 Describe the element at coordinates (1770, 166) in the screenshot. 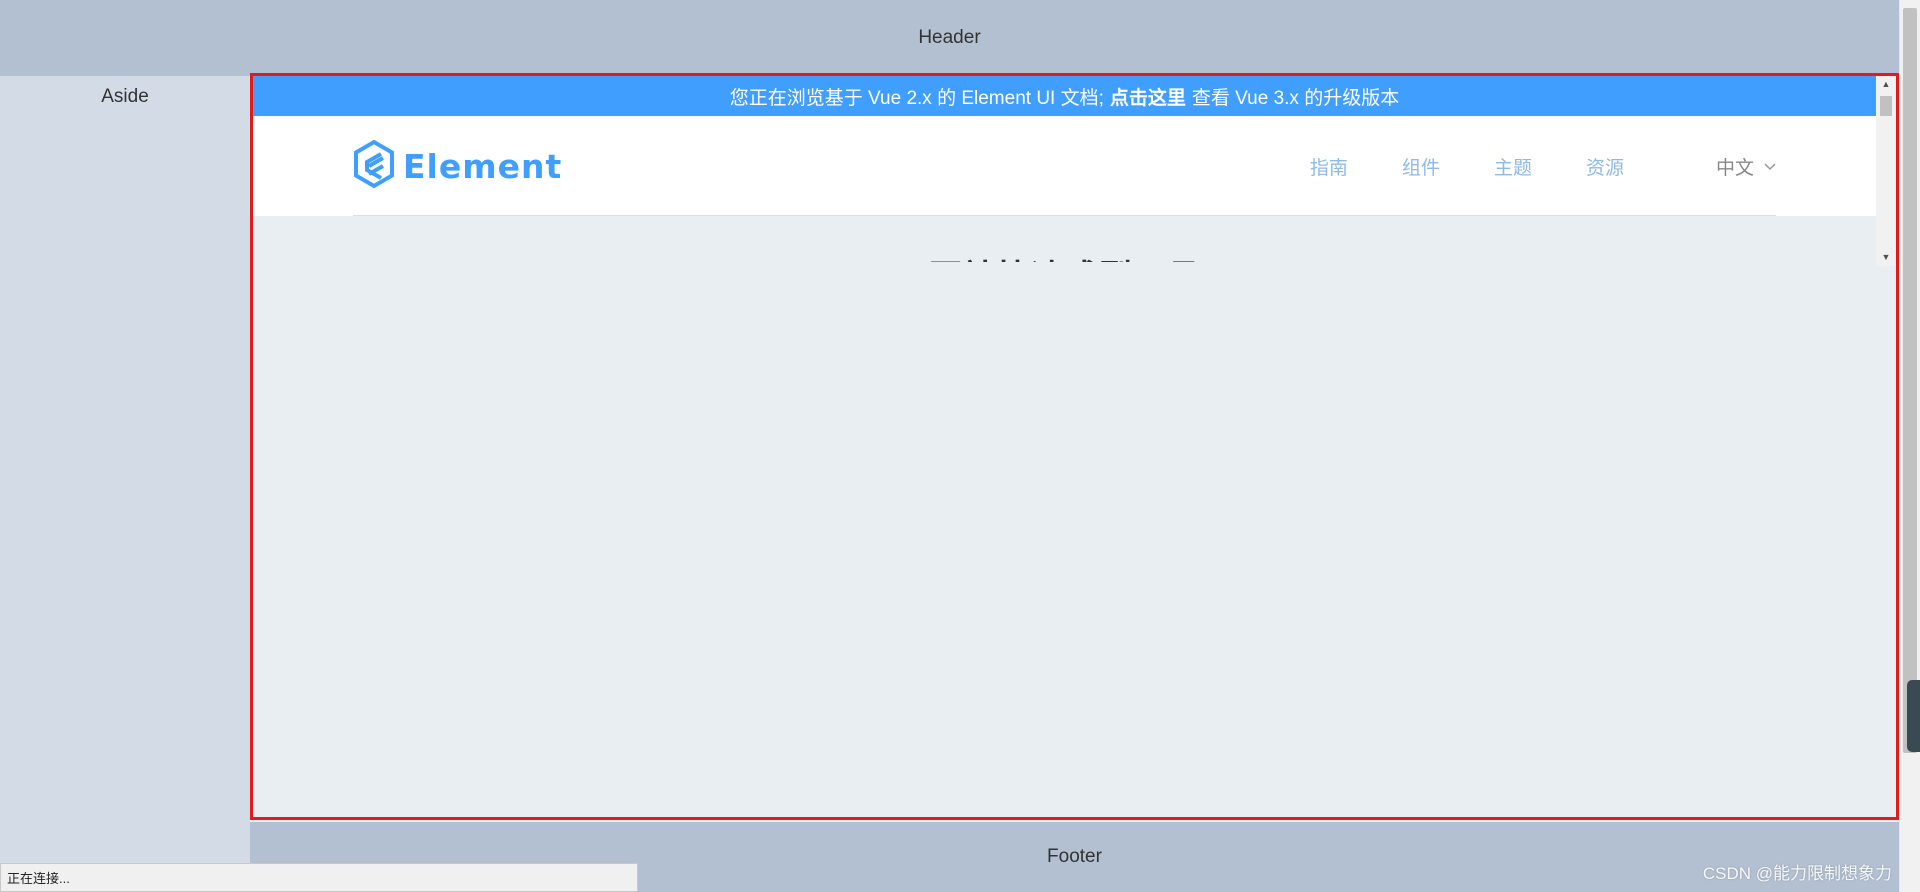

I see `chevron-down-icon` at that location.